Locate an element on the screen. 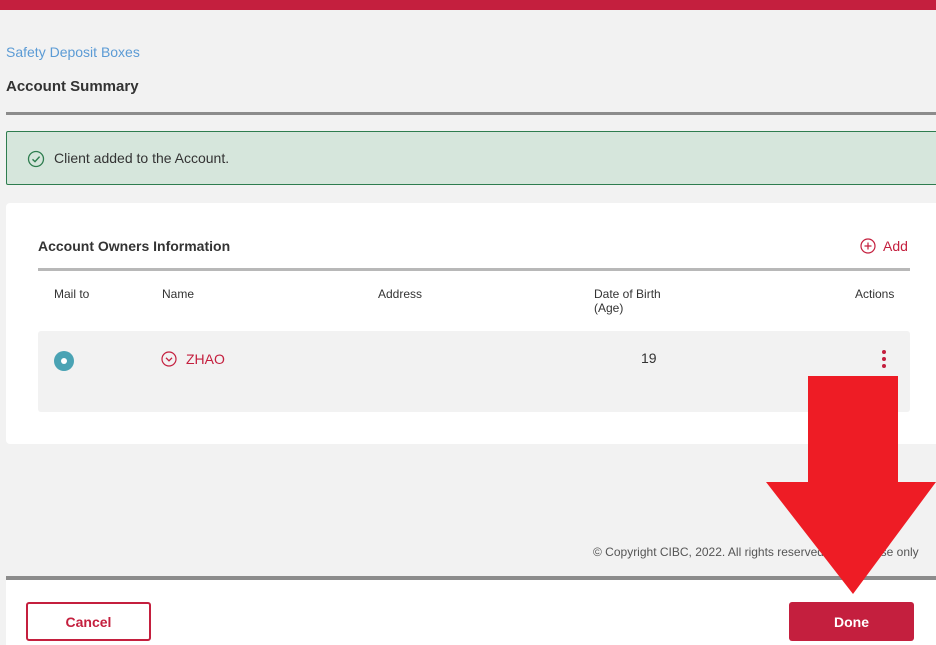 This screenshot has width=936, height=645. section-title: Account Owners Information is located at coordinates (134, 246).